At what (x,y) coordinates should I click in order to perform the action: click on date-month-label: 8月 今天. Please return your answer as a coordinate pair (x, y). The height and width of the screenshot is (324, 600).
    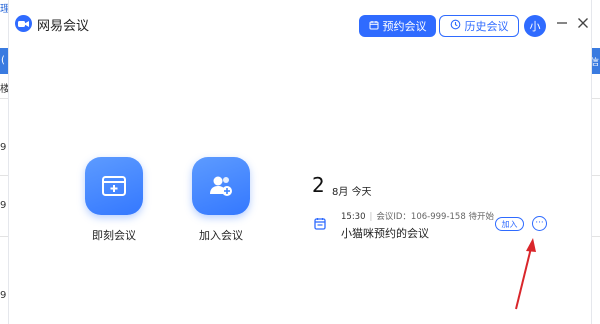
    Looking at the image, I should click on (352, 190).